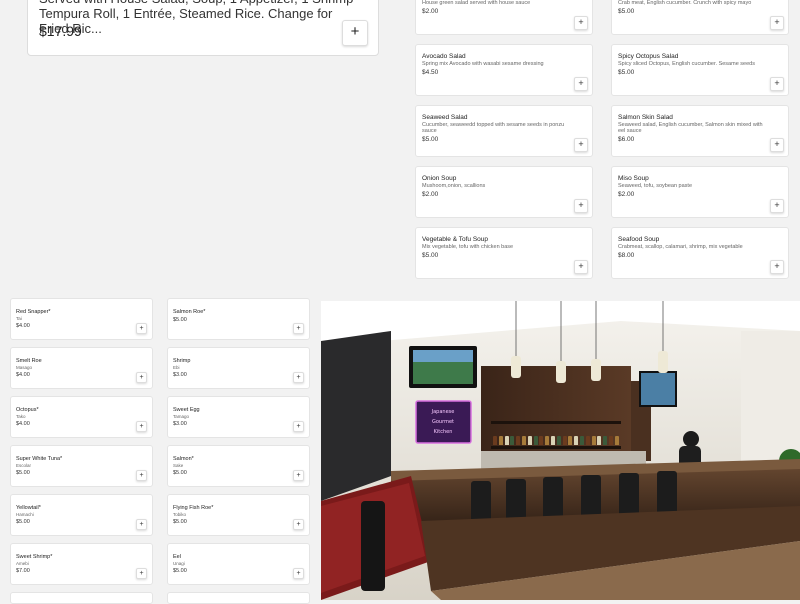  What do you see at coordinates (238, 515) in the screenshot?
I see `menu-item-card: Flying Fish Roe* Tobiko $5.00 +` at bounding box center [238, 515].